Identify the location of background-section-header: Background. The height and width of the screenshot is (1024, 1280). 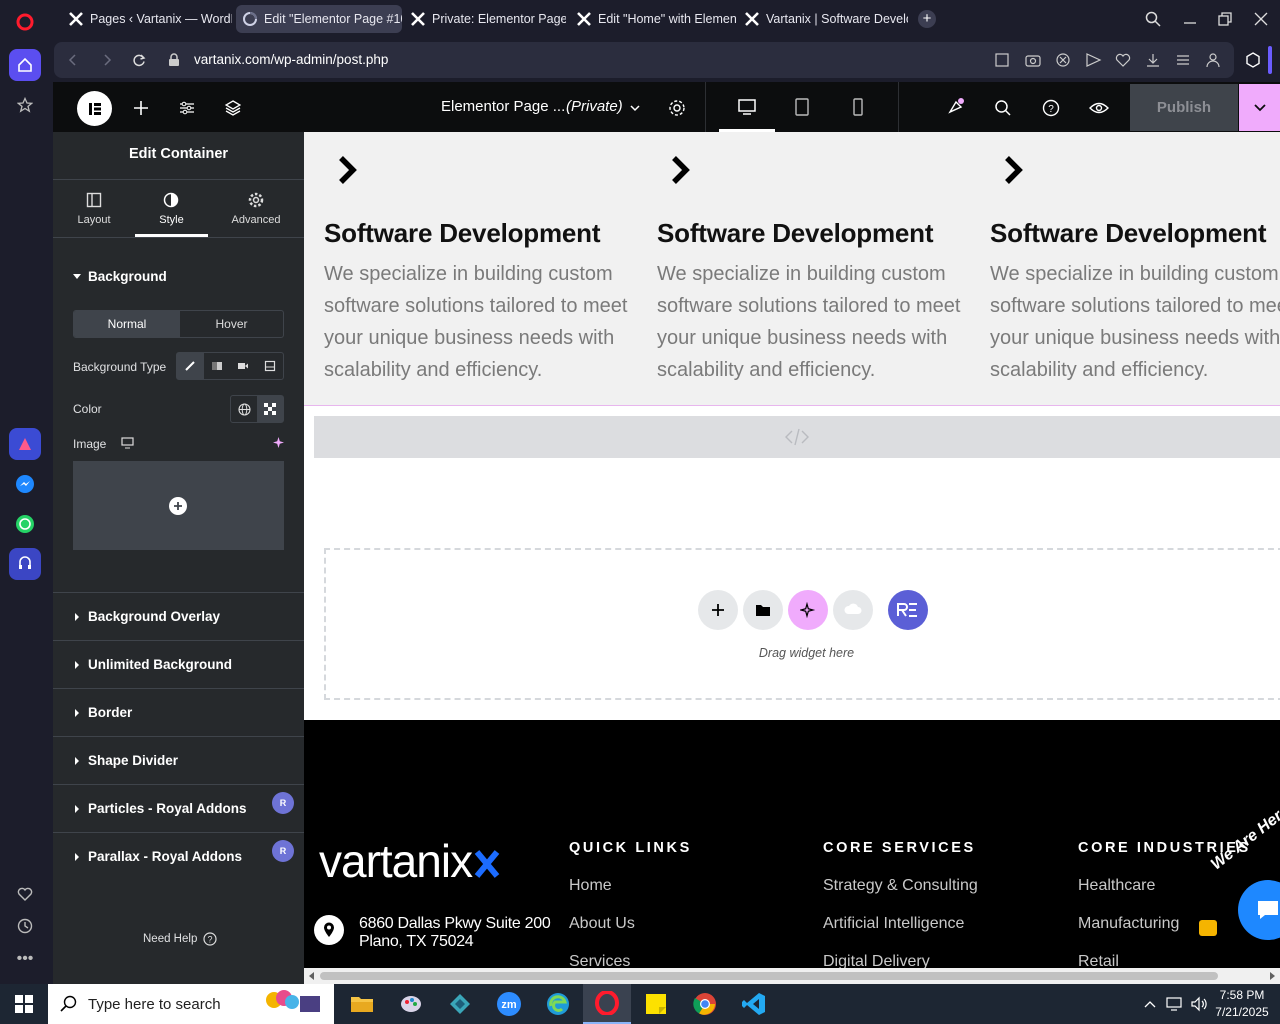
(120, 276).